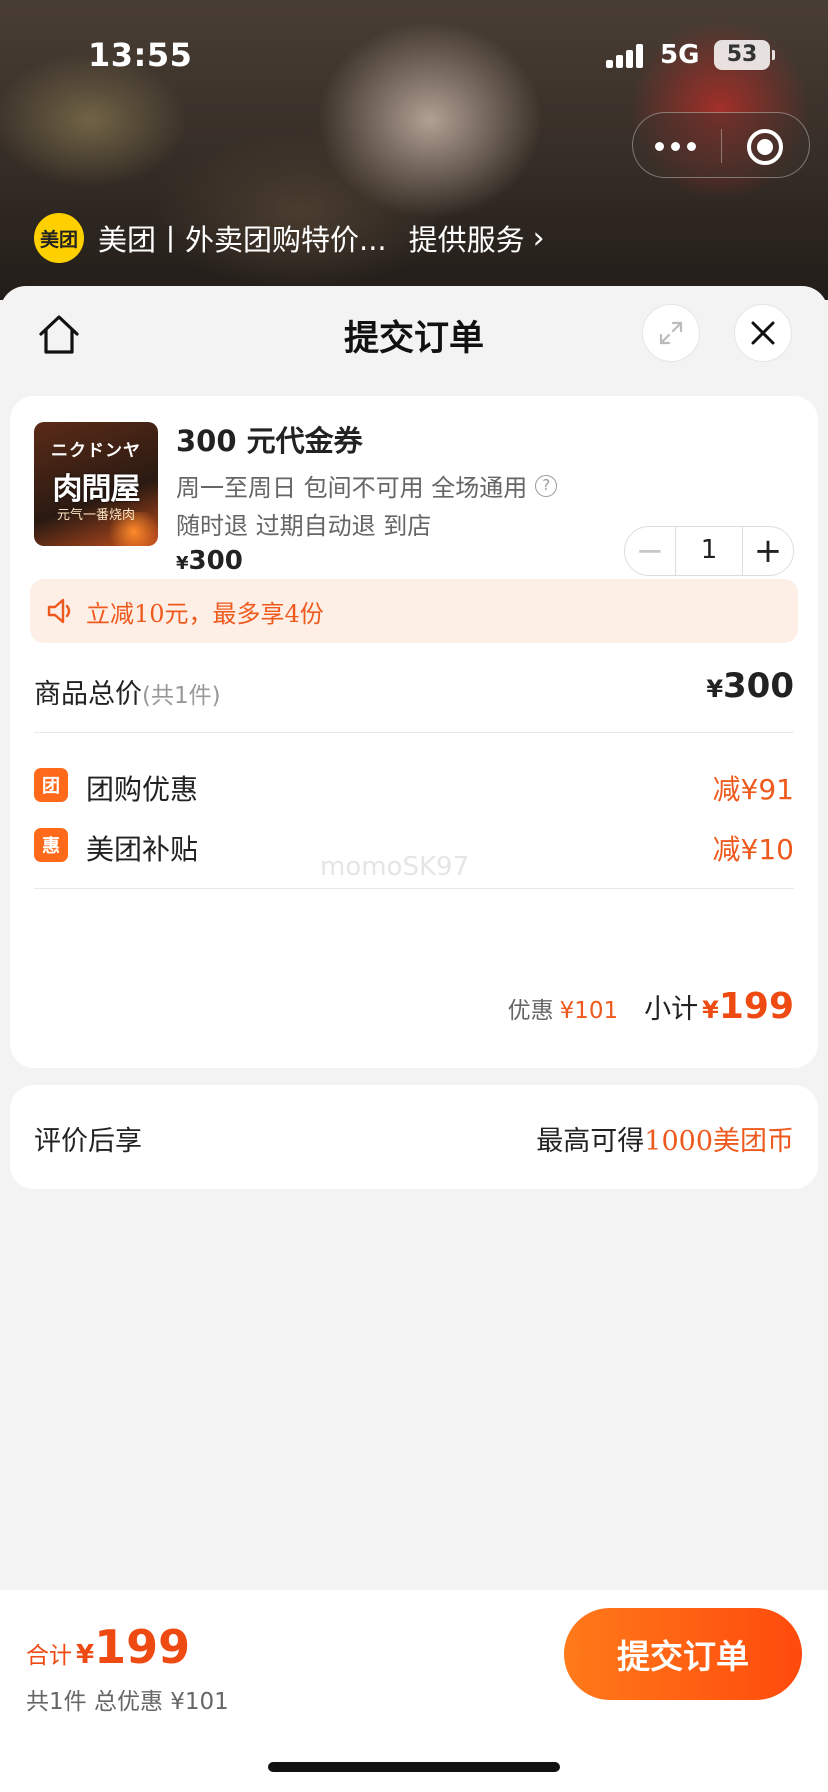 Image resolution: width=828 pixels, height=1792 pixels. Describe the element at coordinates (626, 56) in the screenshot. I see `signal-icon` at that location.